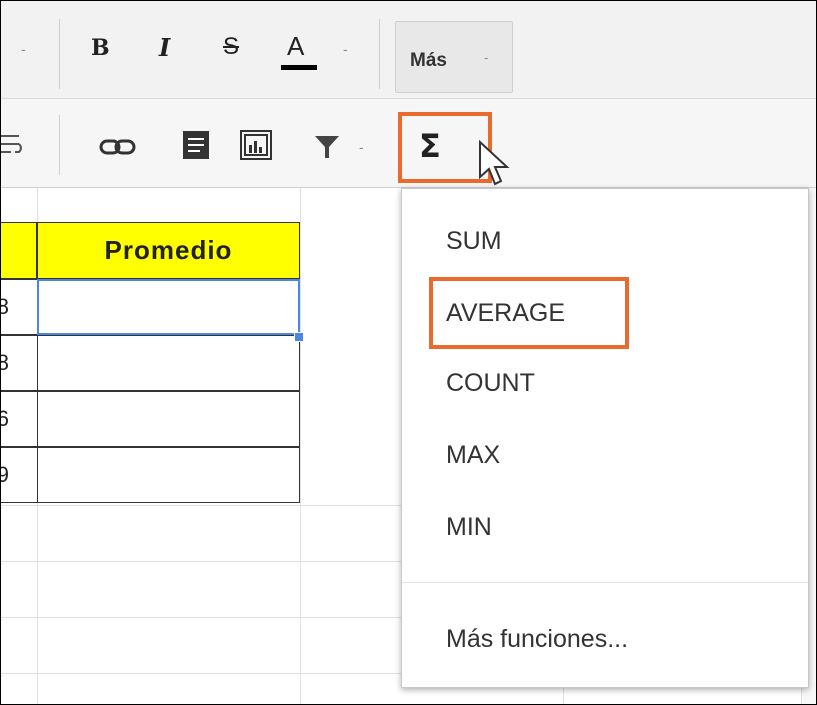  Describe the element at coordinates (605, 582) in the screenshot. I see `menu-separator` at that location.